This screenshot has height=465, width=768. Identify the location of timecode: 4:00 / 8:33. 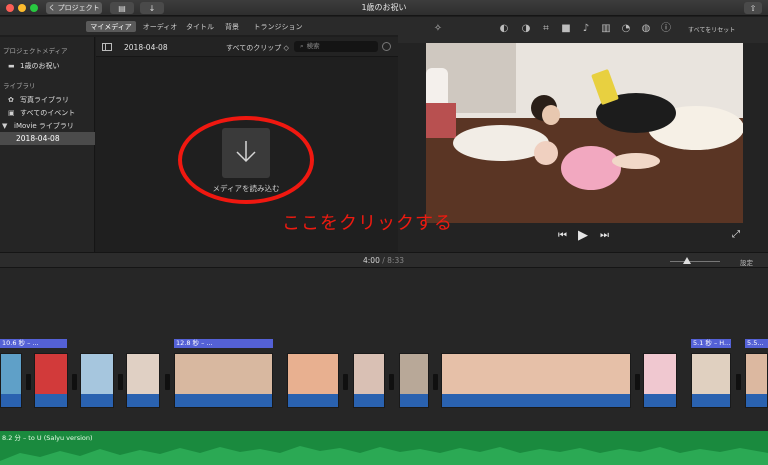
(383, 260).